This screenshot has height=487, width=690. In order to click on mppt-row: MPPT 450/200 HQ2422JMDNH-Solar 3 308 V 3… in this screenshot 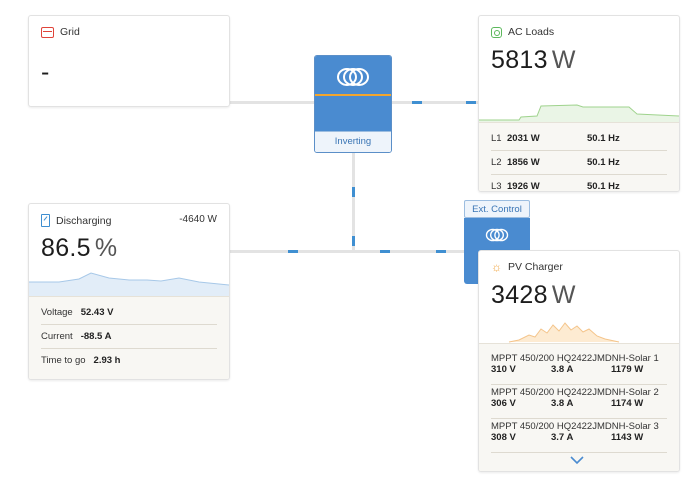, I will do `click(579, 435)`.